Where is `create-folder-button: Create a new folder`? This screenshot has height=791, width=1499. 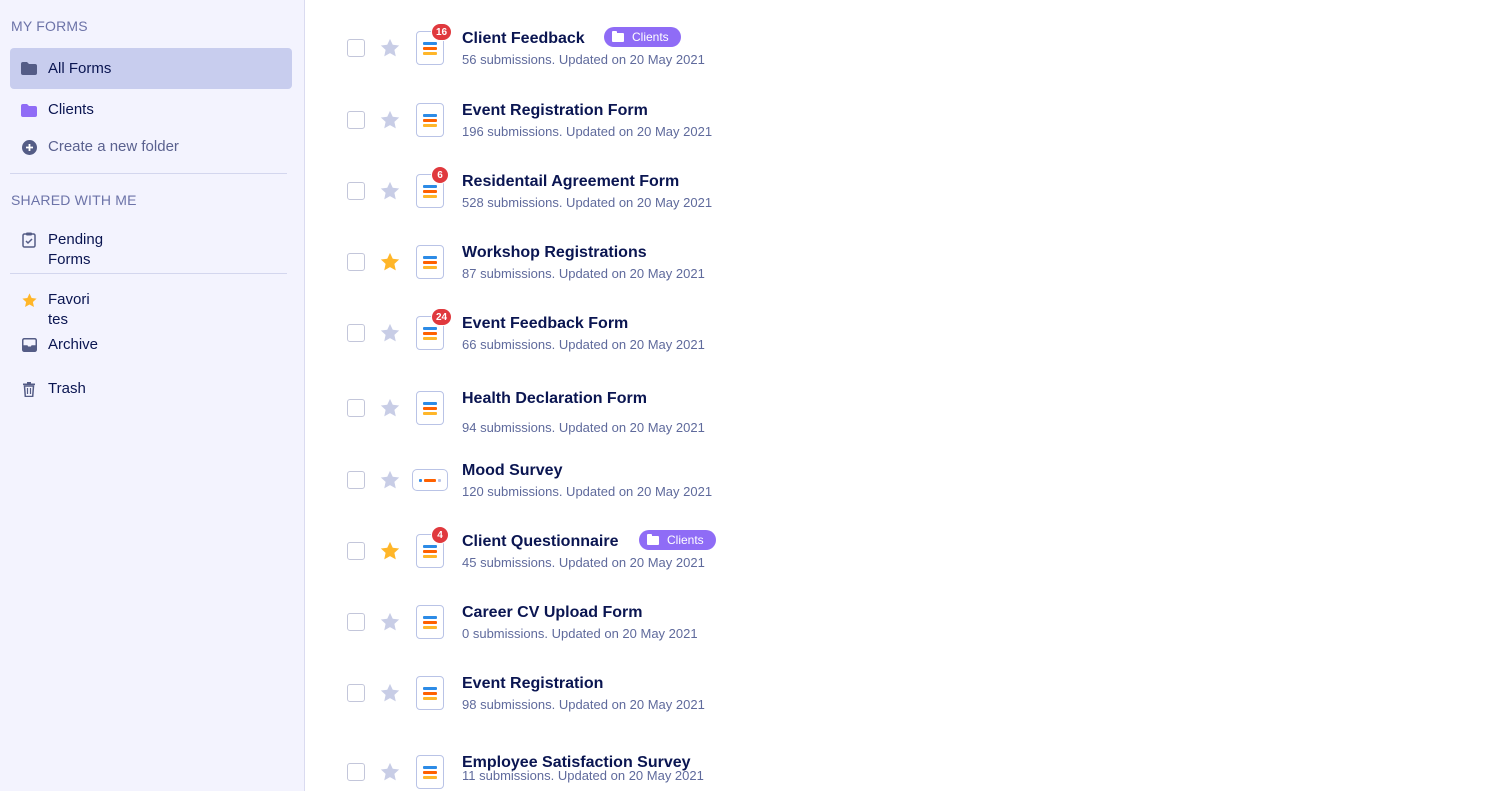 create-folder-button: Create a new folder is located at coordinates (99, 147).